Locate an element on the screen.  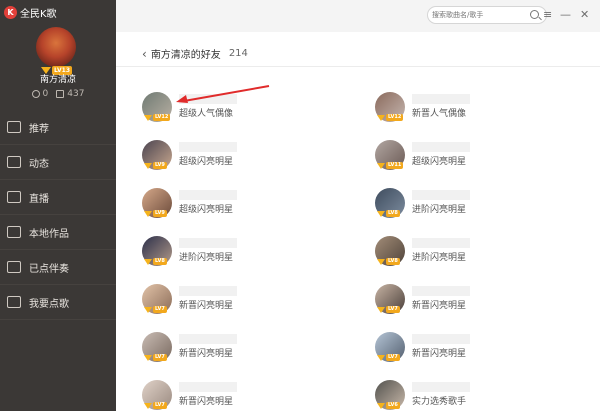
monitor-icon is located at coordinates (14, 232).